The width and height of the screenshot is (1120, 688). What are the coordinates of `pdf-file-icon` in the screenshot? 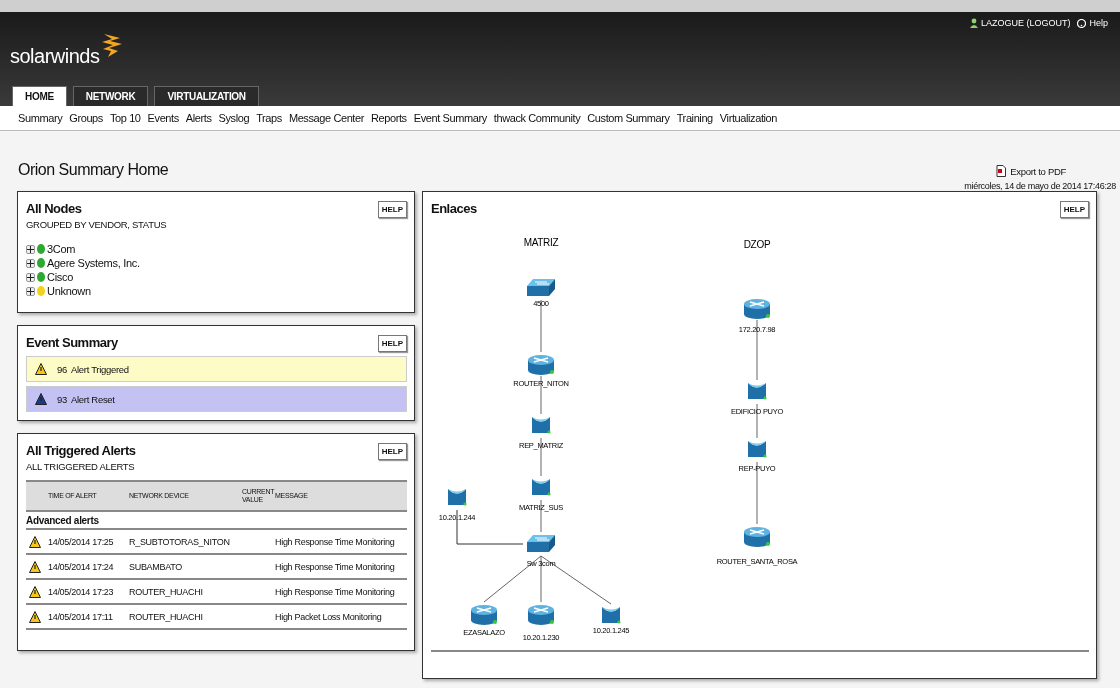 It's located at (1001, 171).